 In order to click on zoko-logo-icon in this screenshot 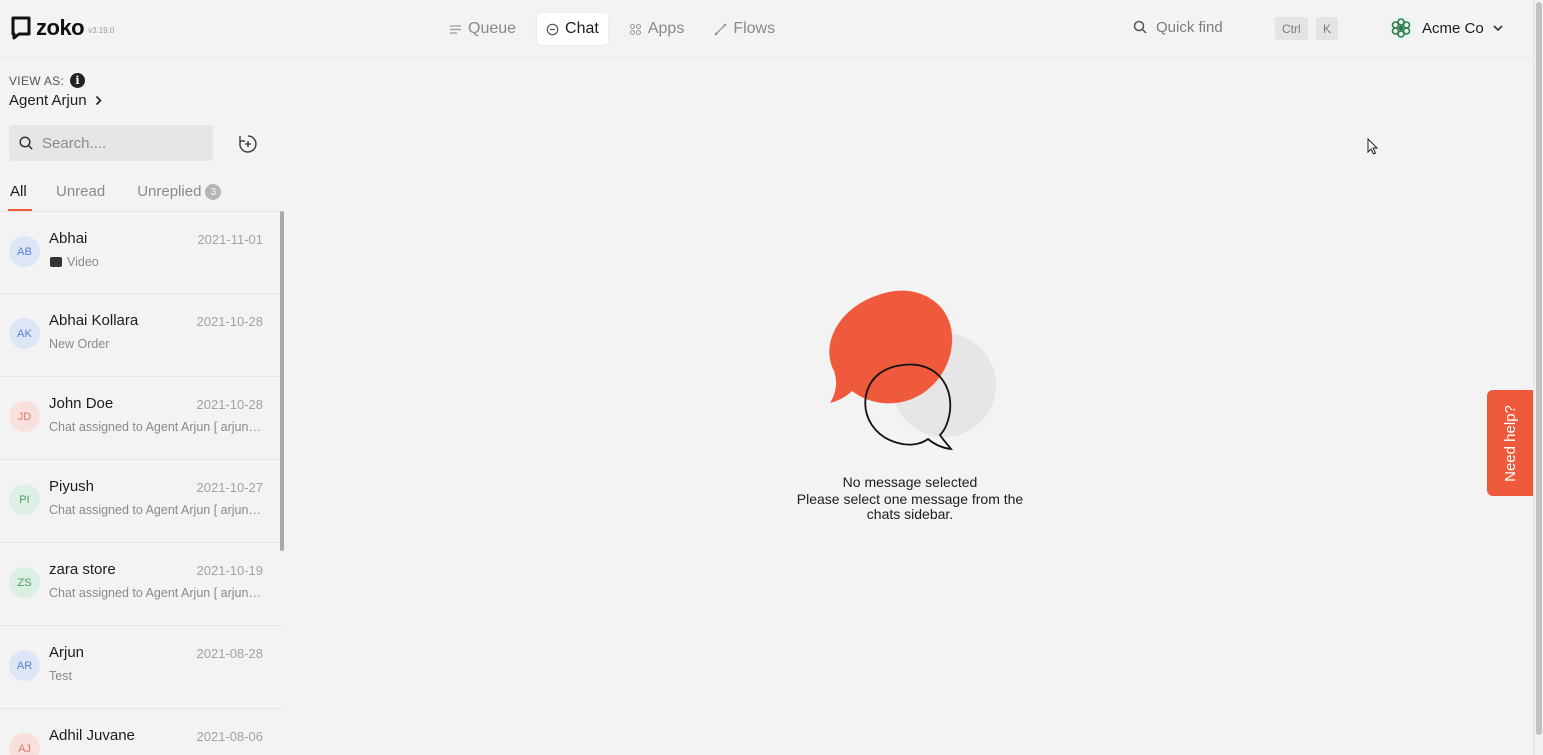, I will do `click(21, 28)`.